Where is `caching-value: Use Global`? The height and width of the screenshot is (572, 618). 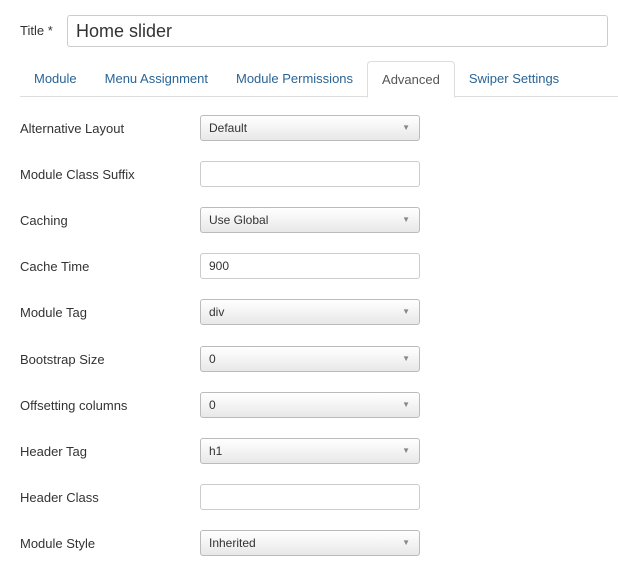 caching-value: Use Global is located at coordinates (239, 220).